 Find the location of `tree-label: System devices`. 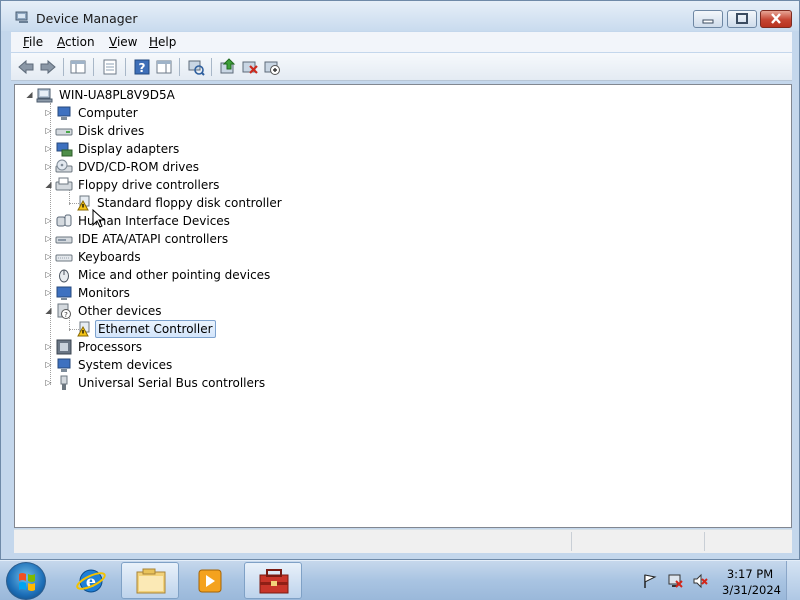

tree-label: System devices is located at coordinates (125, 365).